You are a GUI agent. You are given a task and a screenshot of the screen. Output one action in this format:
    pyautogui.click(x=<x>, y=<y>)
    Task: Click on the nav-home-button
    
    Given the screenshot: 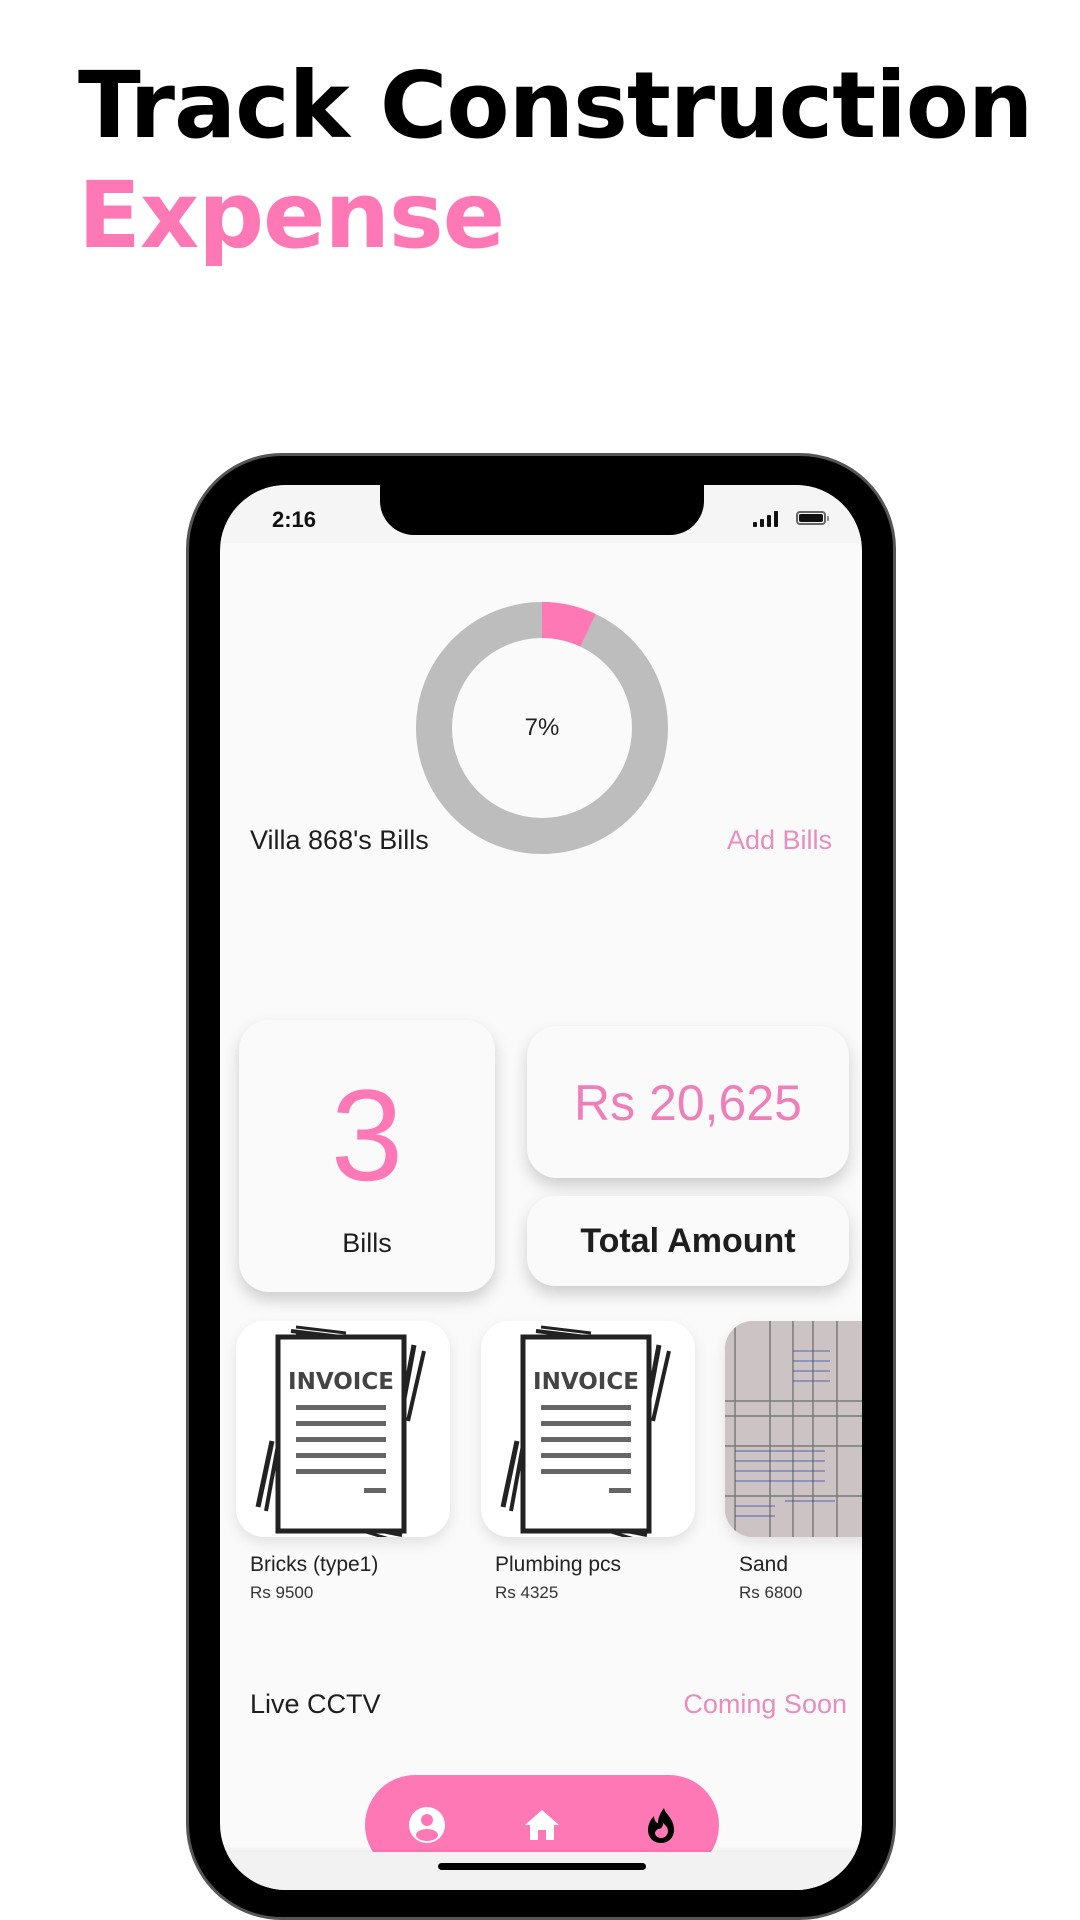 What is the action you would take?
    pyautogui.click(x=542, y=1825)
    